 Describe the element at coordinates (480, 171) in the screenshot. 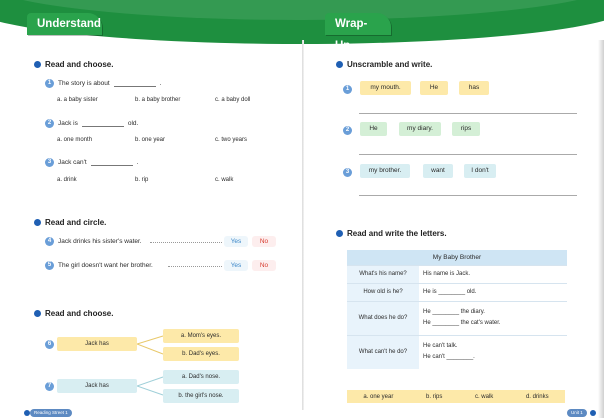

I see `word-chip: I don't` at that location.